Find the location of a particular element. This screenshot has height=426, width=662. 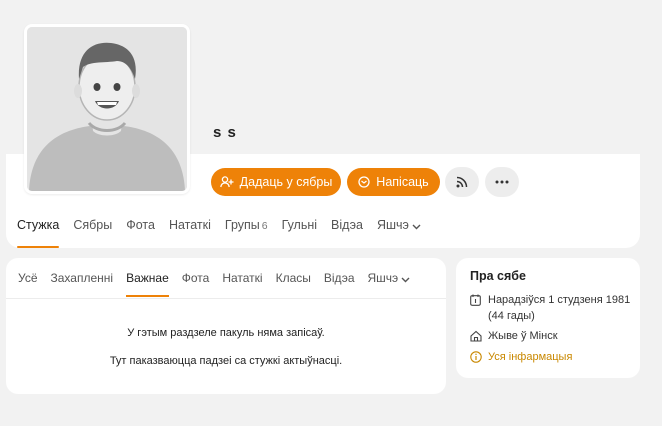

calendar-icon is located at coordinates (476, 308).